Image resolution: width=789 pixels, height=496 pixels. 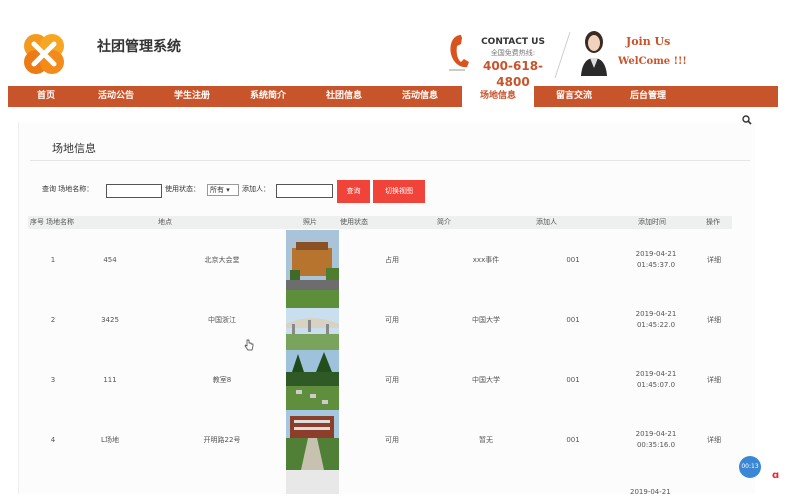 What do you see at coordinates (486, 259) in the screenshot?
I see `row-intro: xxx事件` at bounding box center [486, 259].